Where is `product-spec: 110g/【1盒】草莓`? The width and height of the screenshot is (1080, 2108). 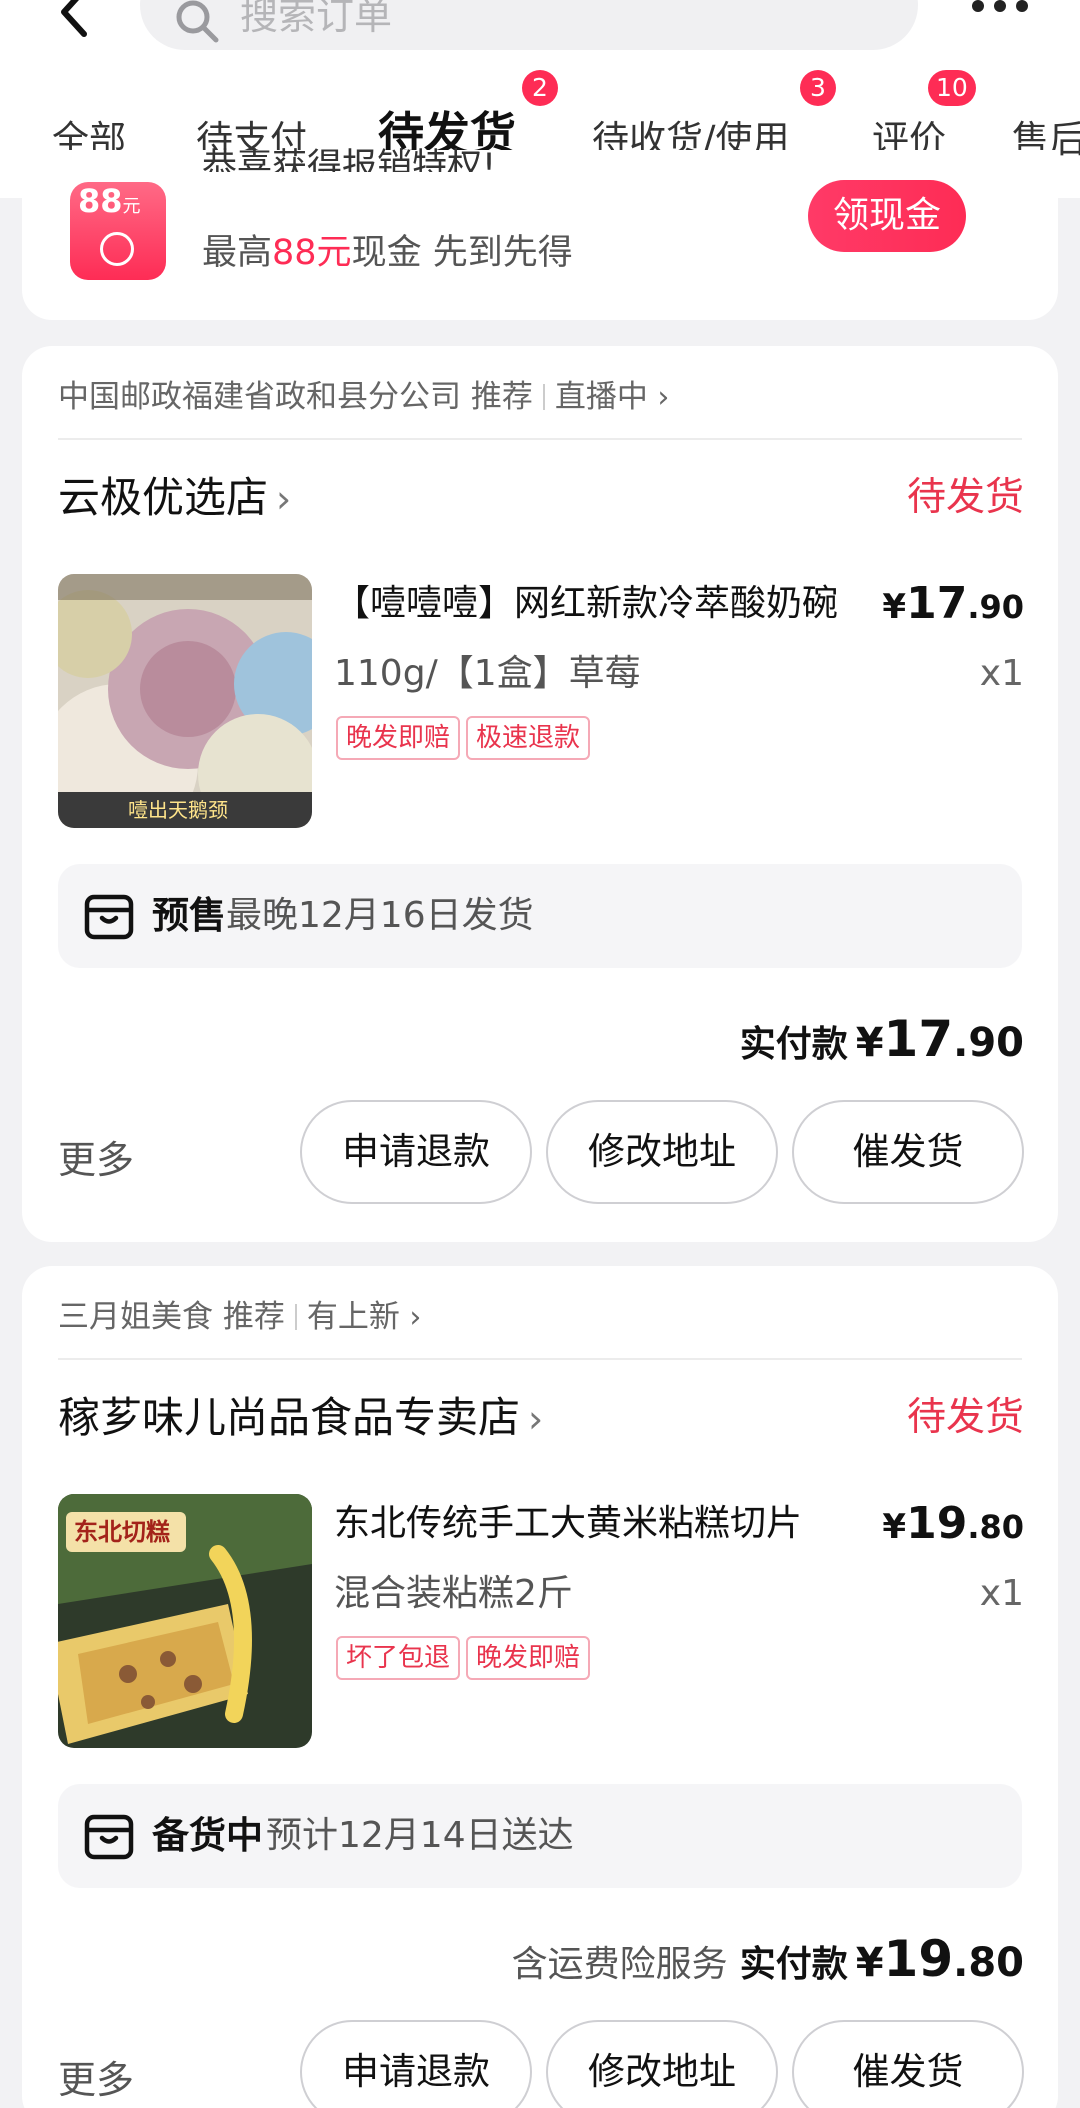
product-spec: 110g/【1盒】草莓 is located at coordinates (487, 673).